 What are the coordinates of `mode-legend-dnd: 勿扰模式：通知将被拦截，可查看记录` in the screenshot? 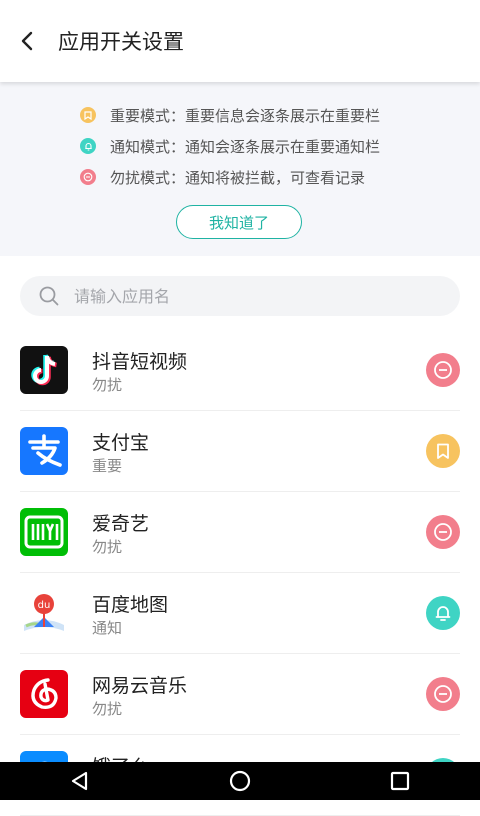 It's located at (222, 177).